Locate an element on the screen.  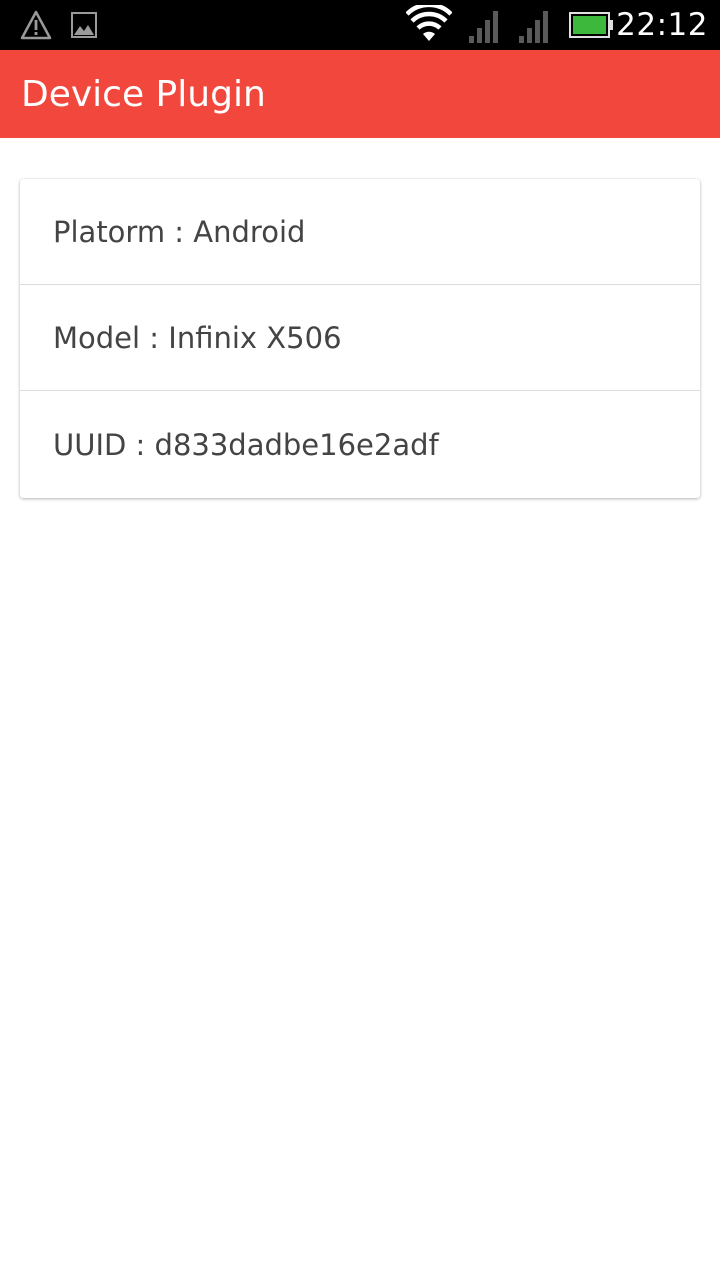
wifi-icon is located at coordinates (429, 24).